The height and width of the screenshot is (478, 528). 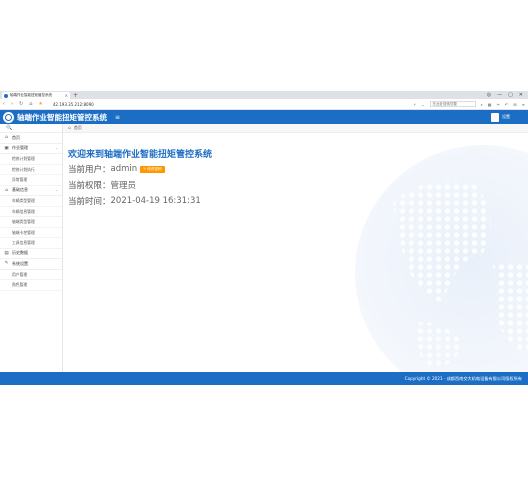 I want to click on sidebar-item-icon: ✎, so click(x=6, y=264).